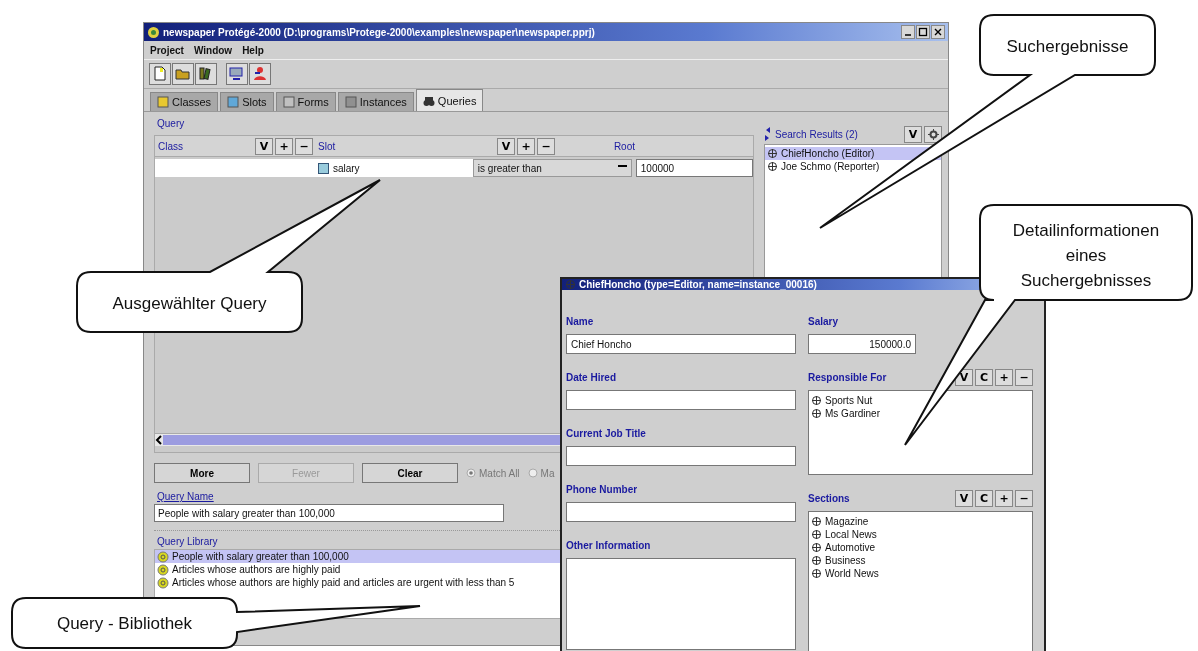 This screenshot has width=1198, height=651. What do you see at coordinates (124, 623) in the screenshot?
I see `callout-text: Query - Bibliothek` at bounding box center [124, 623].